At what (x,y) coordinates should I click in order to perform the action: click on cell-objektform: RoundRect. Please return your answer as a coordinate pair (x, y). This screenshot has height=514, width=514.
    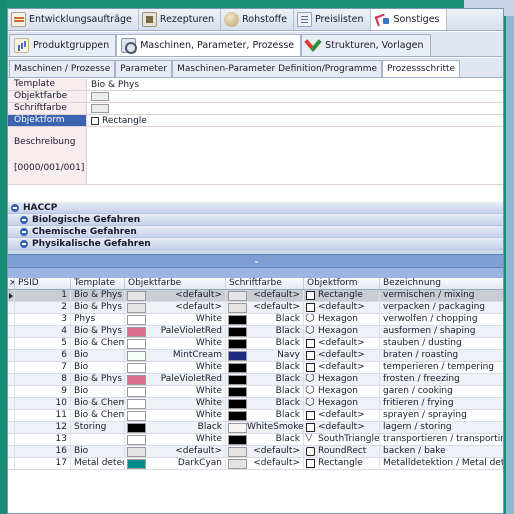
    Looking at the image, I should click on (342, 451).